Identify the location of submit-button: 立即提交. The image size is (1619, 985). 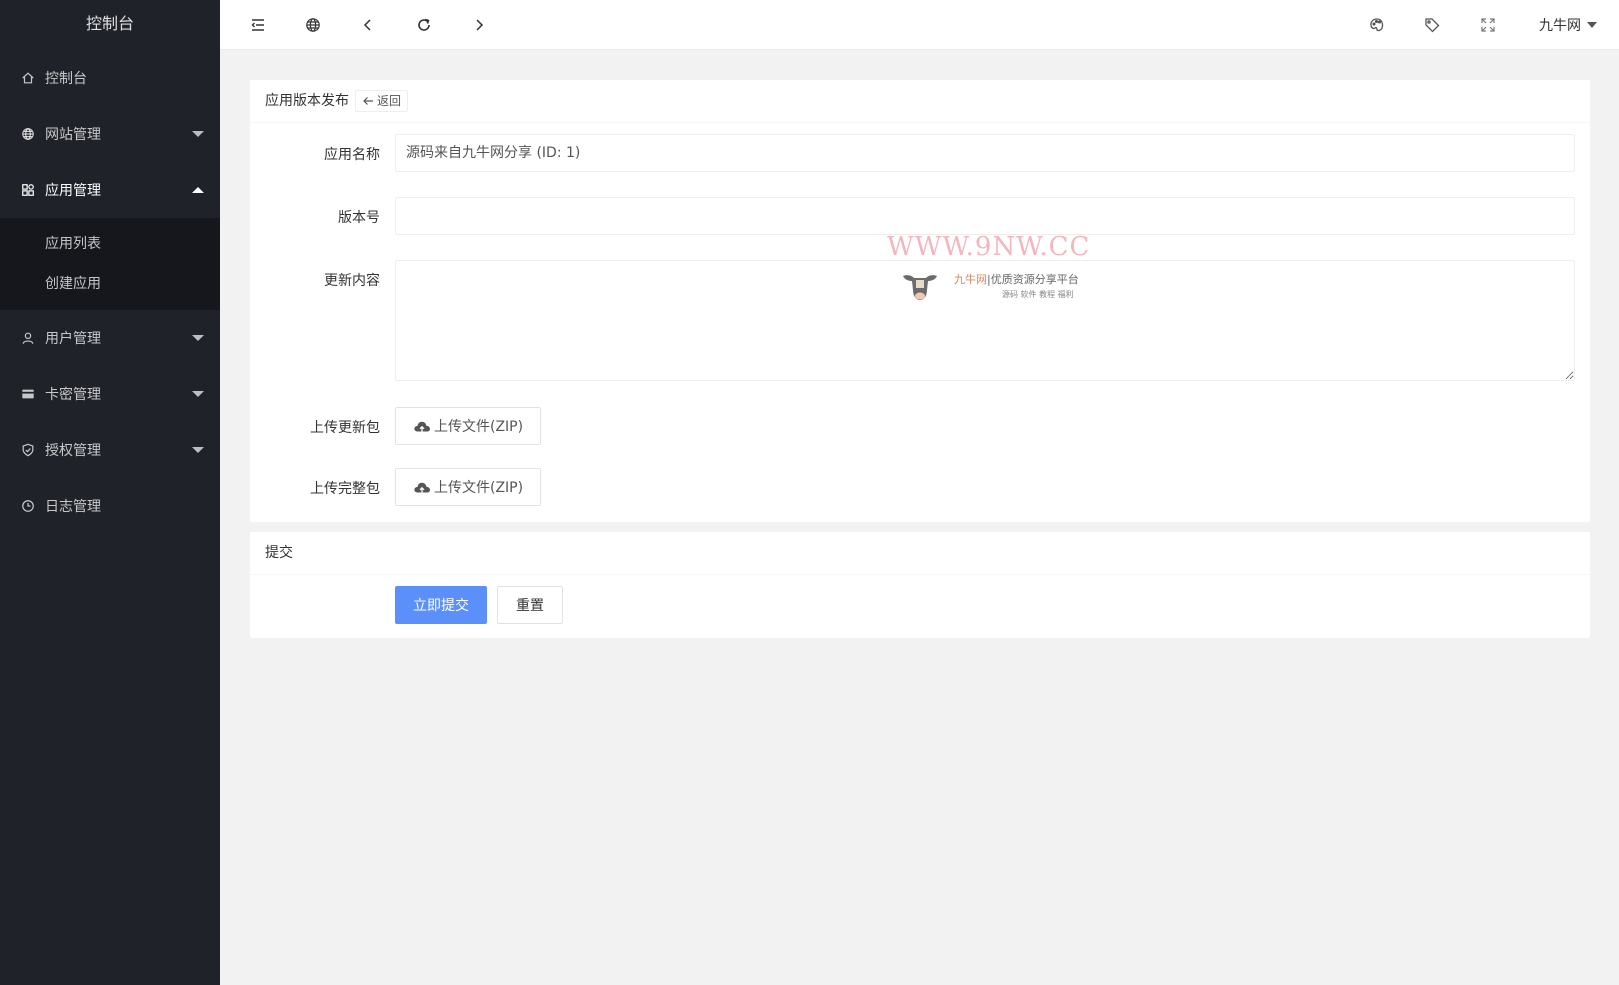
(441, 605).